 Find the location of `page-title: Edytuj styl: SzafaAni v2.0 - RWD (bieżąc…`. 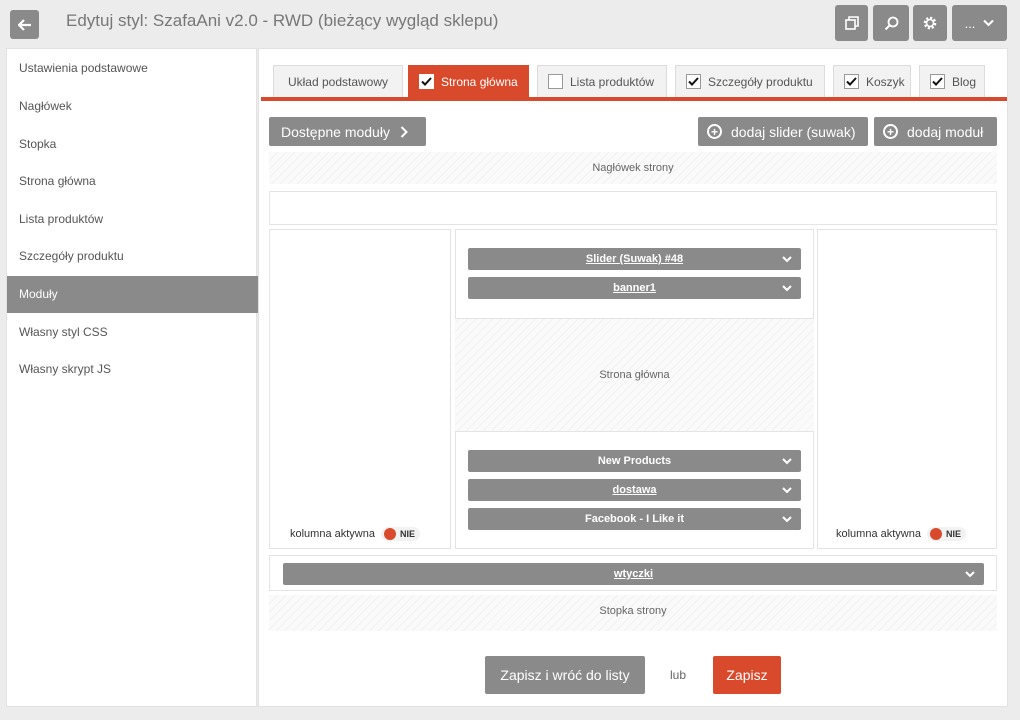

page-title: Edytuj styl: SzafaAni v2.0 - RWD (bieżąc… is located at coordinates (282, 20).